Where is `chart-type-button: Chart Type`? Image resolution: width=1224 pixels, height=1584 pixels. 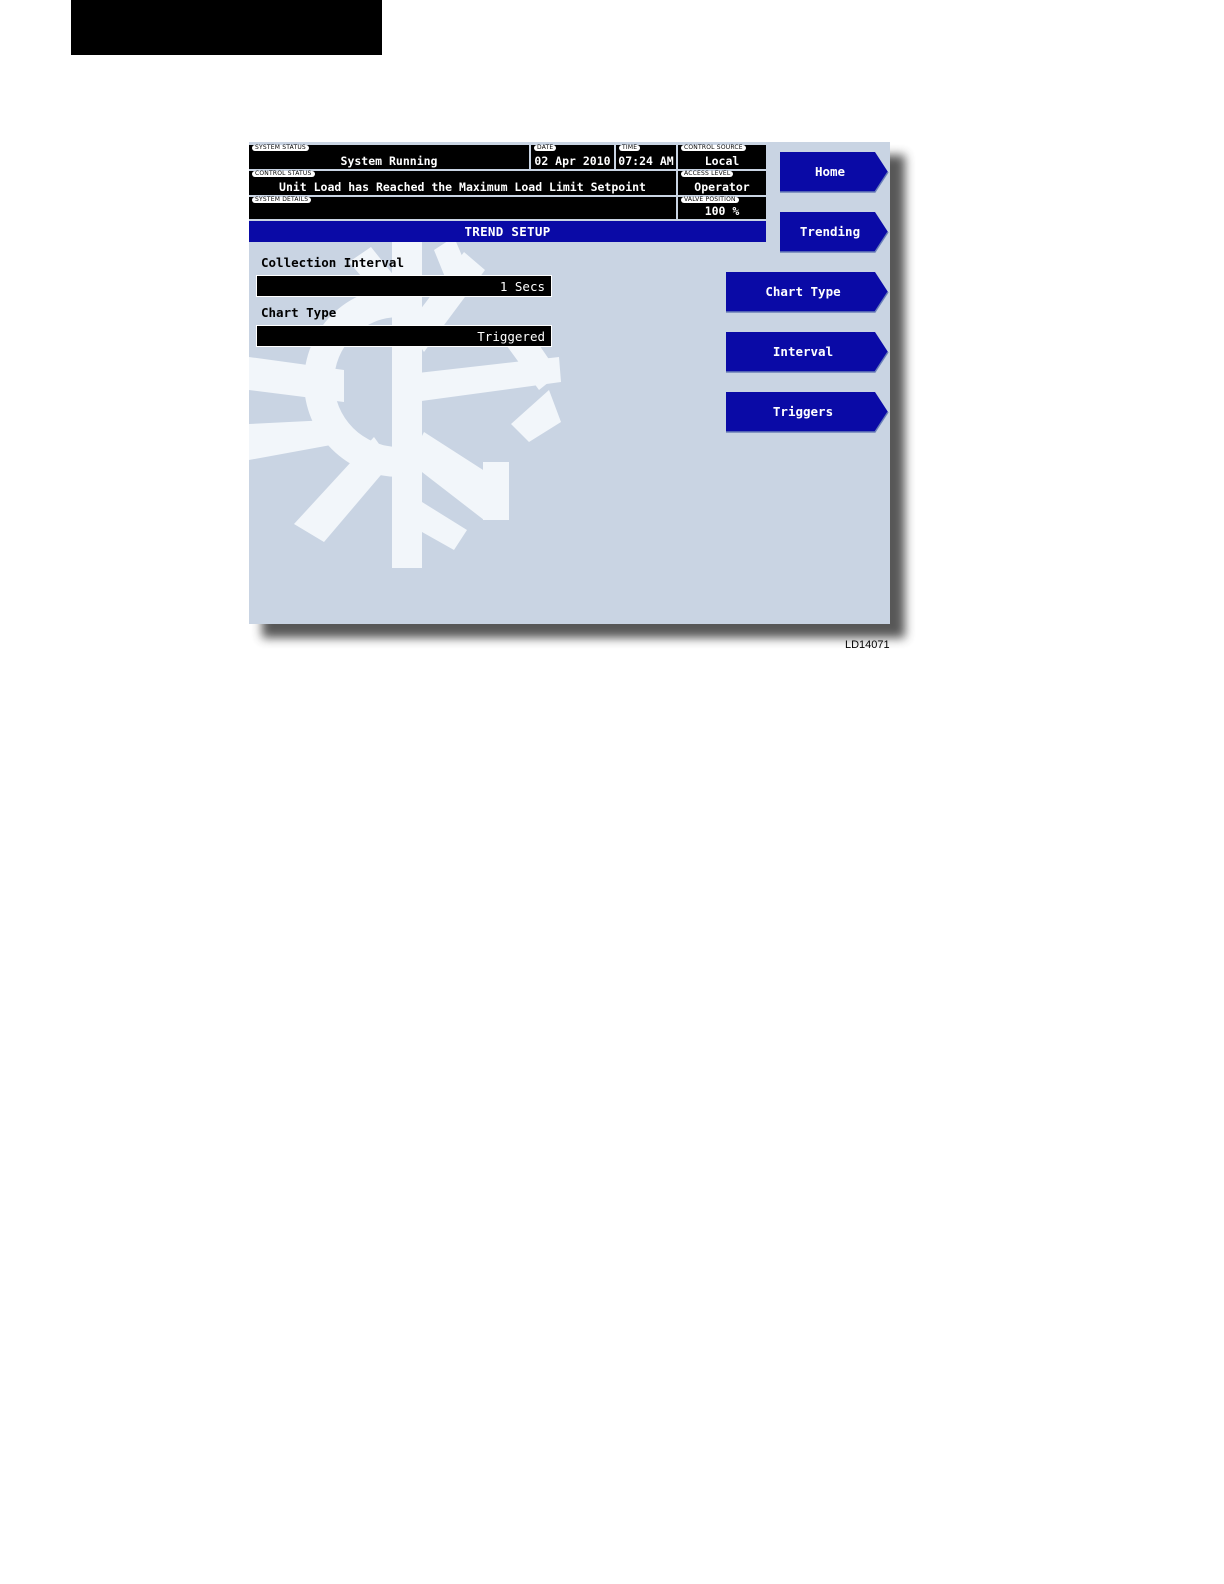 chart-type-button: Chart Type is located at coordinates (808, 293).